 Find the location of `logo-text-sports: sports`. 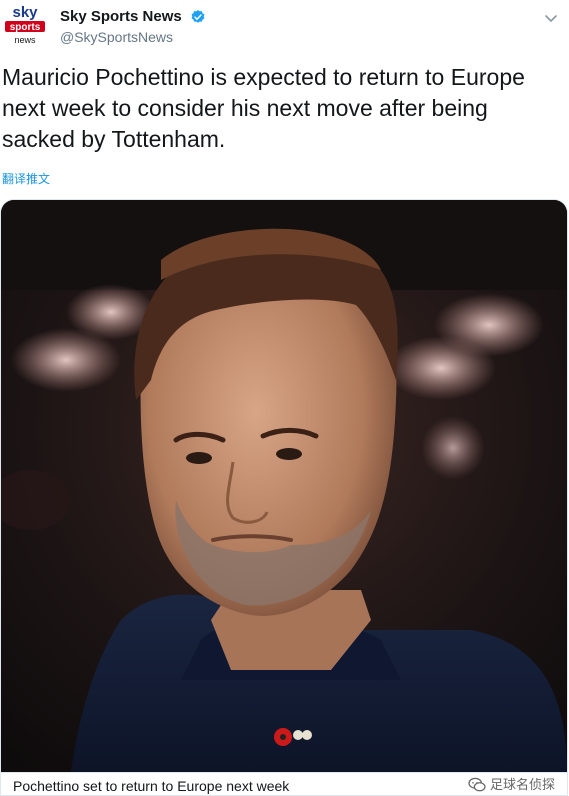

logo-text-sports: sports is located at coordinates (25, 27).